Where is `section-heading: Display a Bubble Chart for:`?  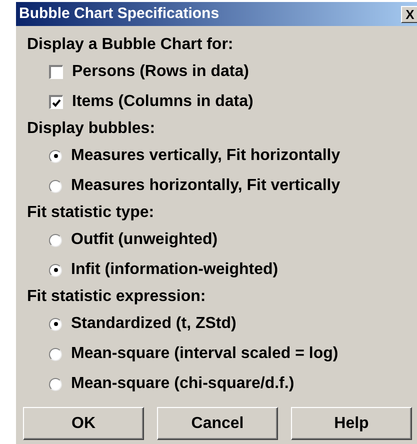
section-heading: Display a Bubble Chart for: is located at coordinates (130, 45).